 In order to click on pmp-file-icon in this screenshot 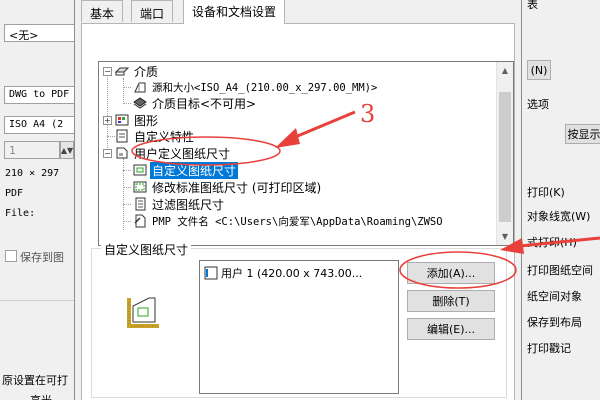, I will do `click(140, 221)`.